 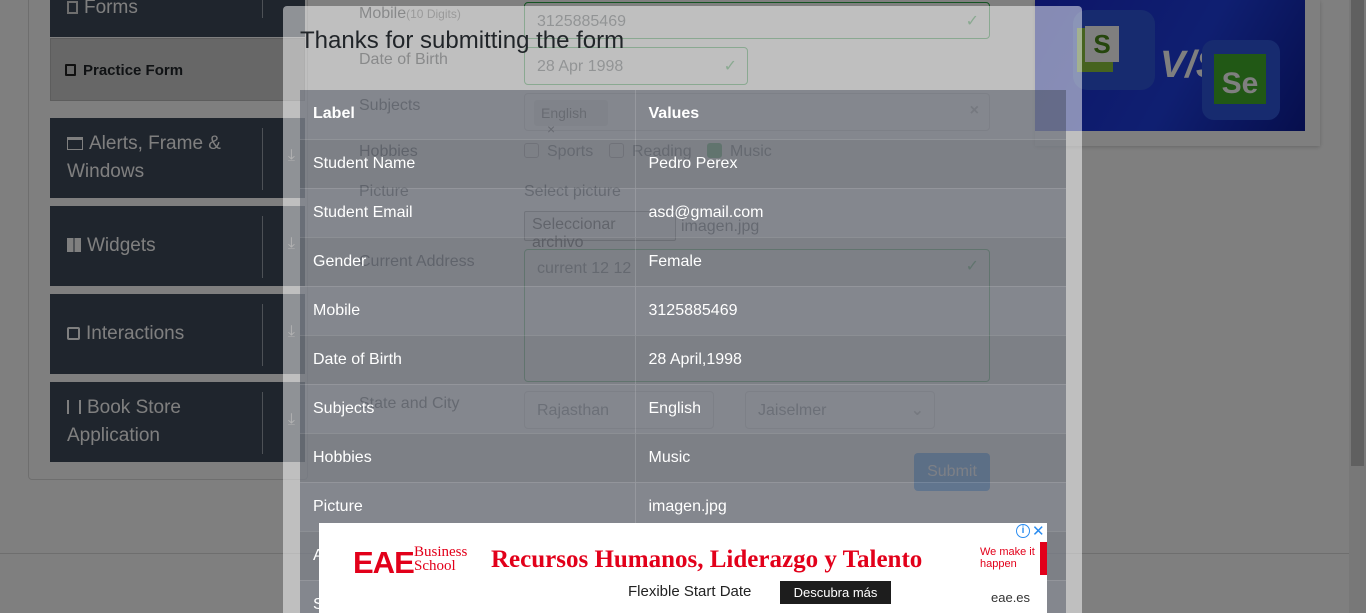 I want to click on row-label: Student Name, so click(x=468, y=163).